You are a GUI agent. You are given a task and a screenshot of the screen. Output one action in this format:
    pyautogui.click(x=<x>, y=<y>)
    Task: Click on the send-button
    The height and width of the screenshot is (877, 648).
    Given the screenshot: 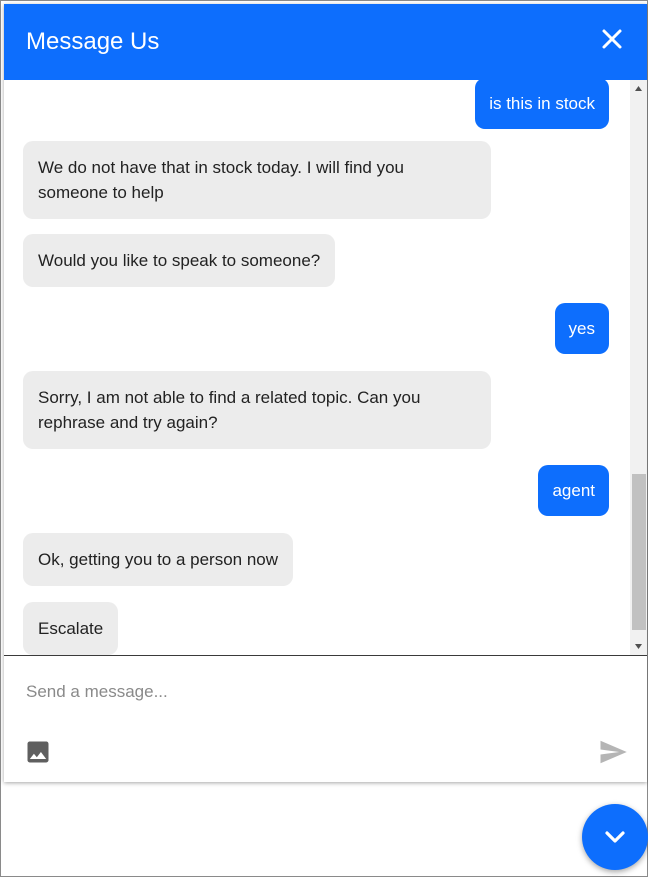 What is the action you would take?
    pyautogui.click(x=613, y=752)
    